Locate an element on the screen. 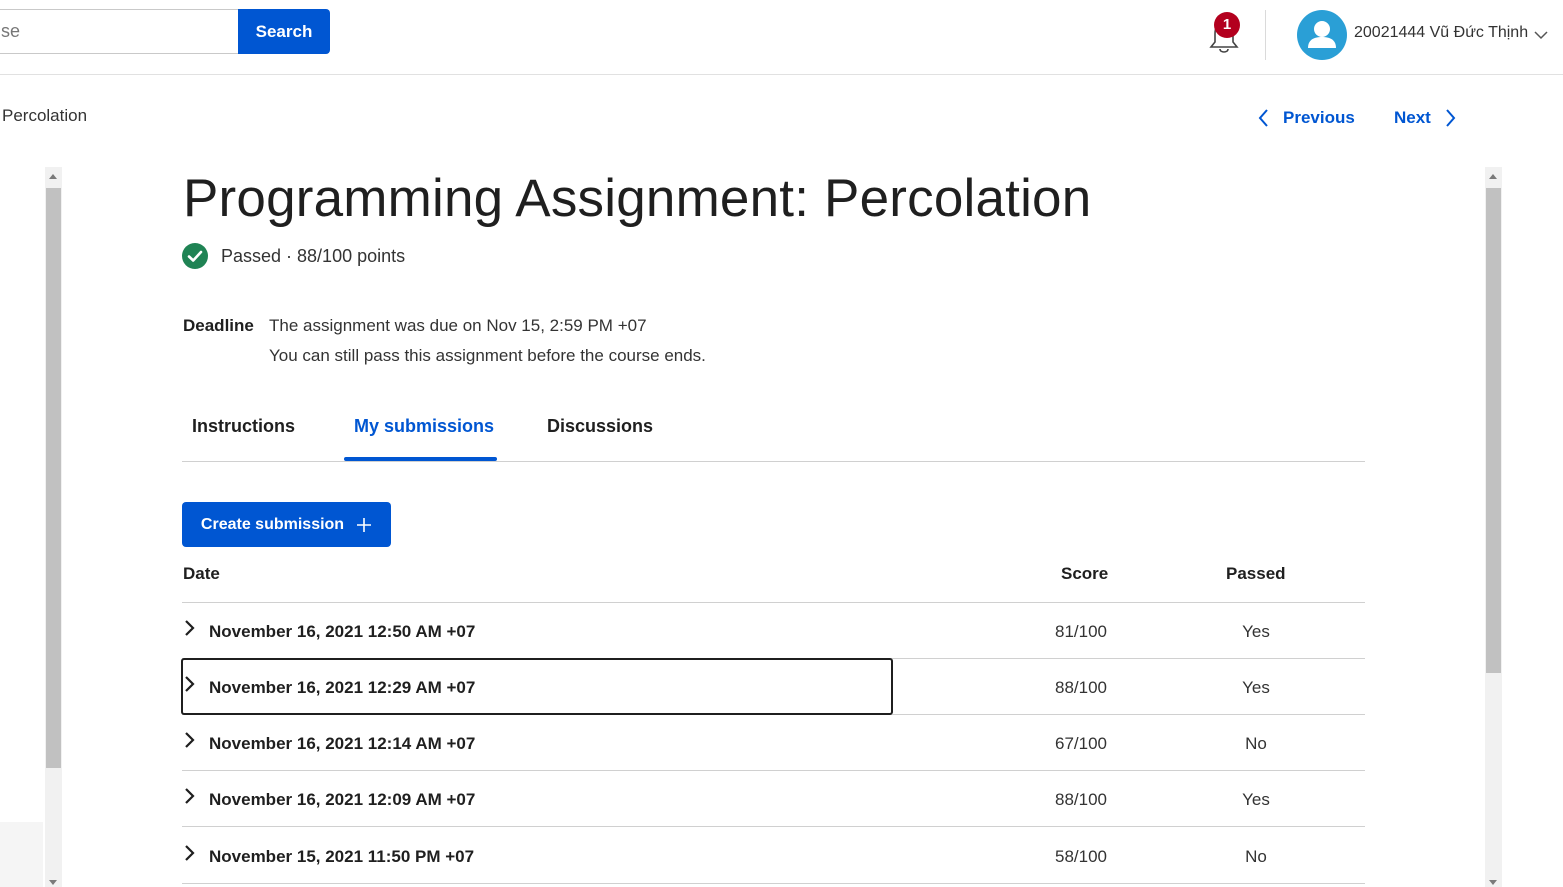 The image size is (1563, 887). main-scroll-thumb is located at coordinates (1493, 430).